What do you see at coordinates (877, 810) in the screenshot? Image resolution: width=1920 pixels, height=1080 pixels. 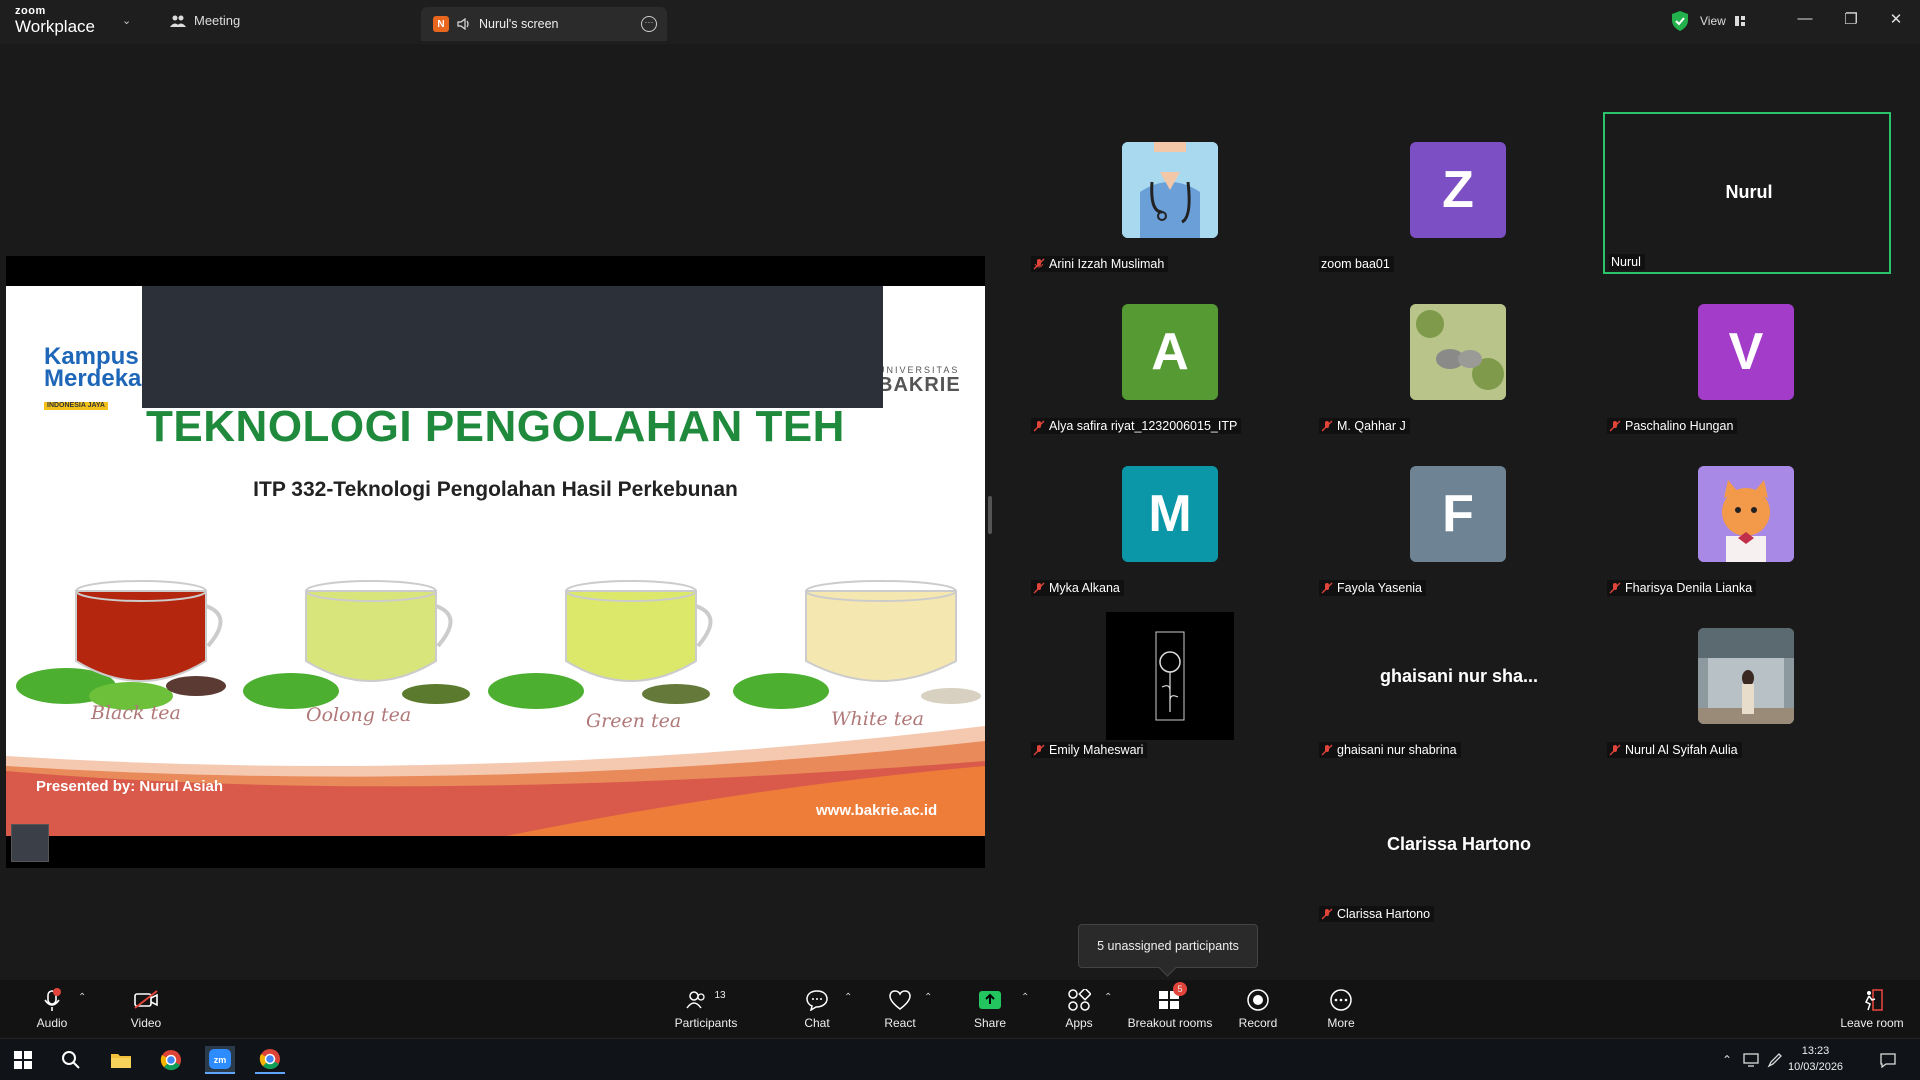 I see `slide-website: www.bakrie.ac.id` at bounding box center [877, 810].